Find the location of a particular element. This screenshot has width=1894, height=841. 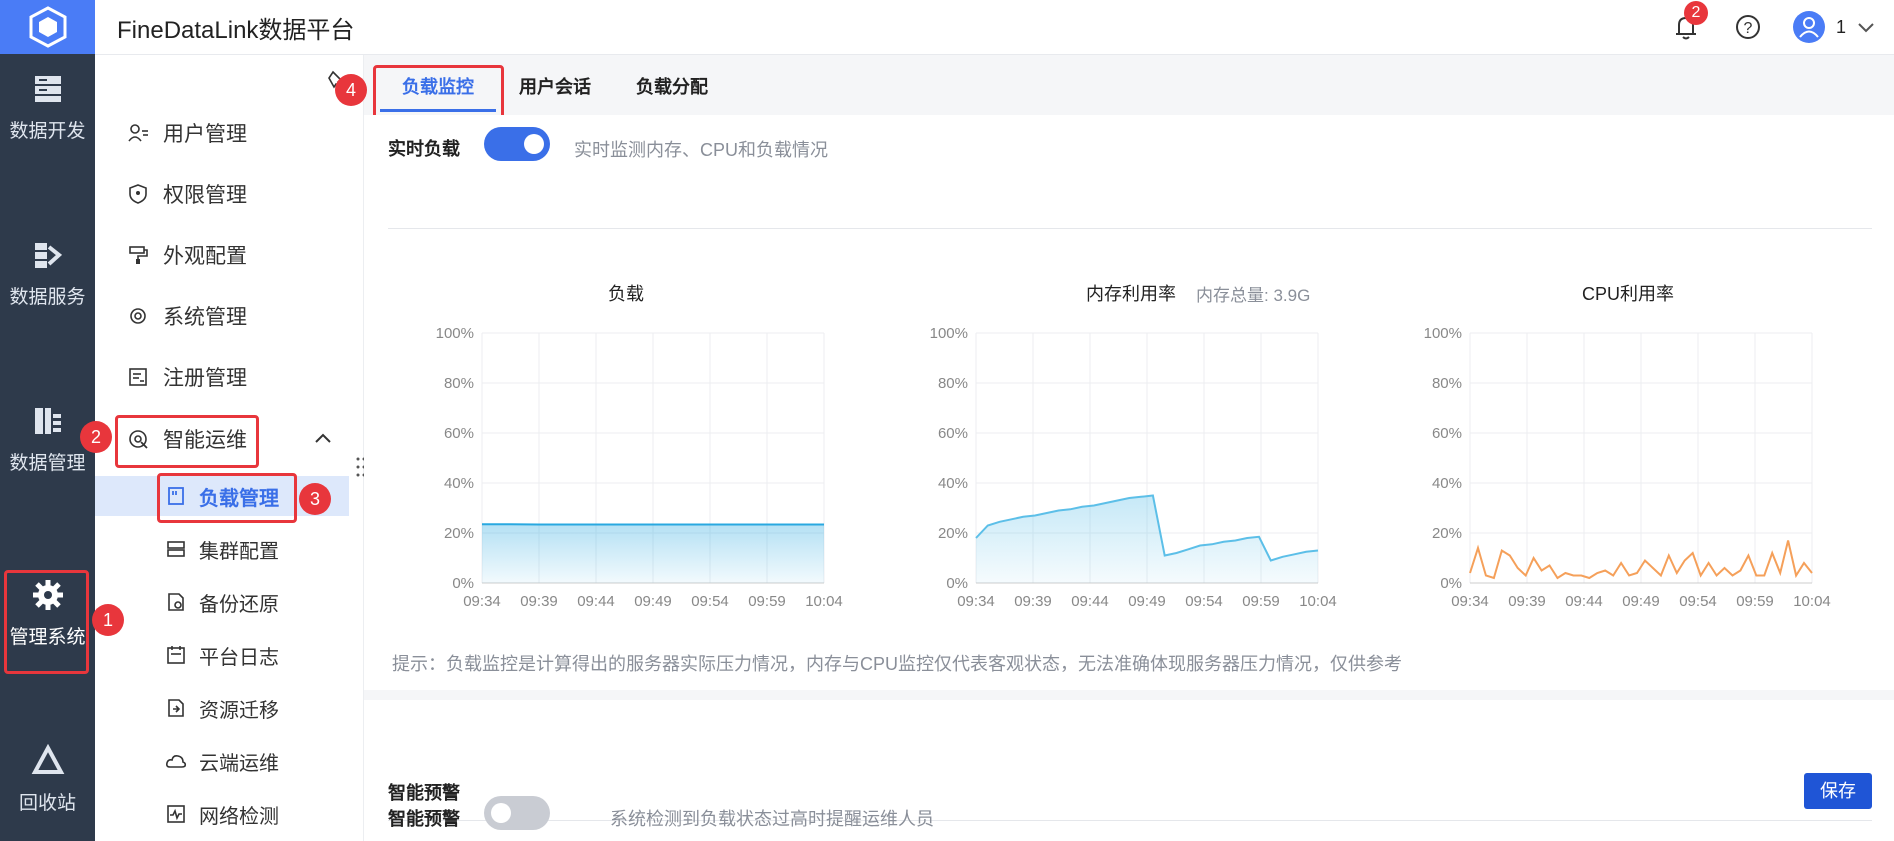

user-label: 1 is located at coordinates (1840, 26).